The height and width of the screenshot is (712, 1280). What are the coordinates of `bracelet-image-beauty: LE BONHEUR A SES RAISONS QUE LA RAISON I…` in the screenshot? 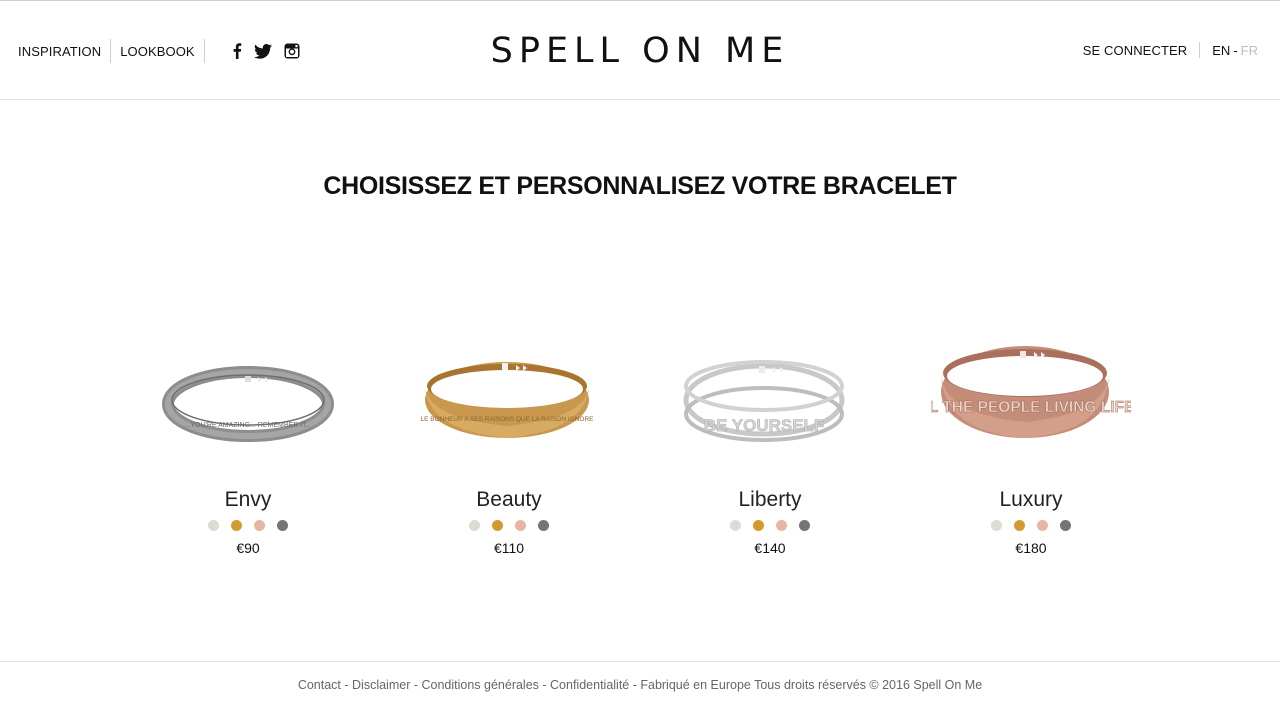 It's located at (509, 395).